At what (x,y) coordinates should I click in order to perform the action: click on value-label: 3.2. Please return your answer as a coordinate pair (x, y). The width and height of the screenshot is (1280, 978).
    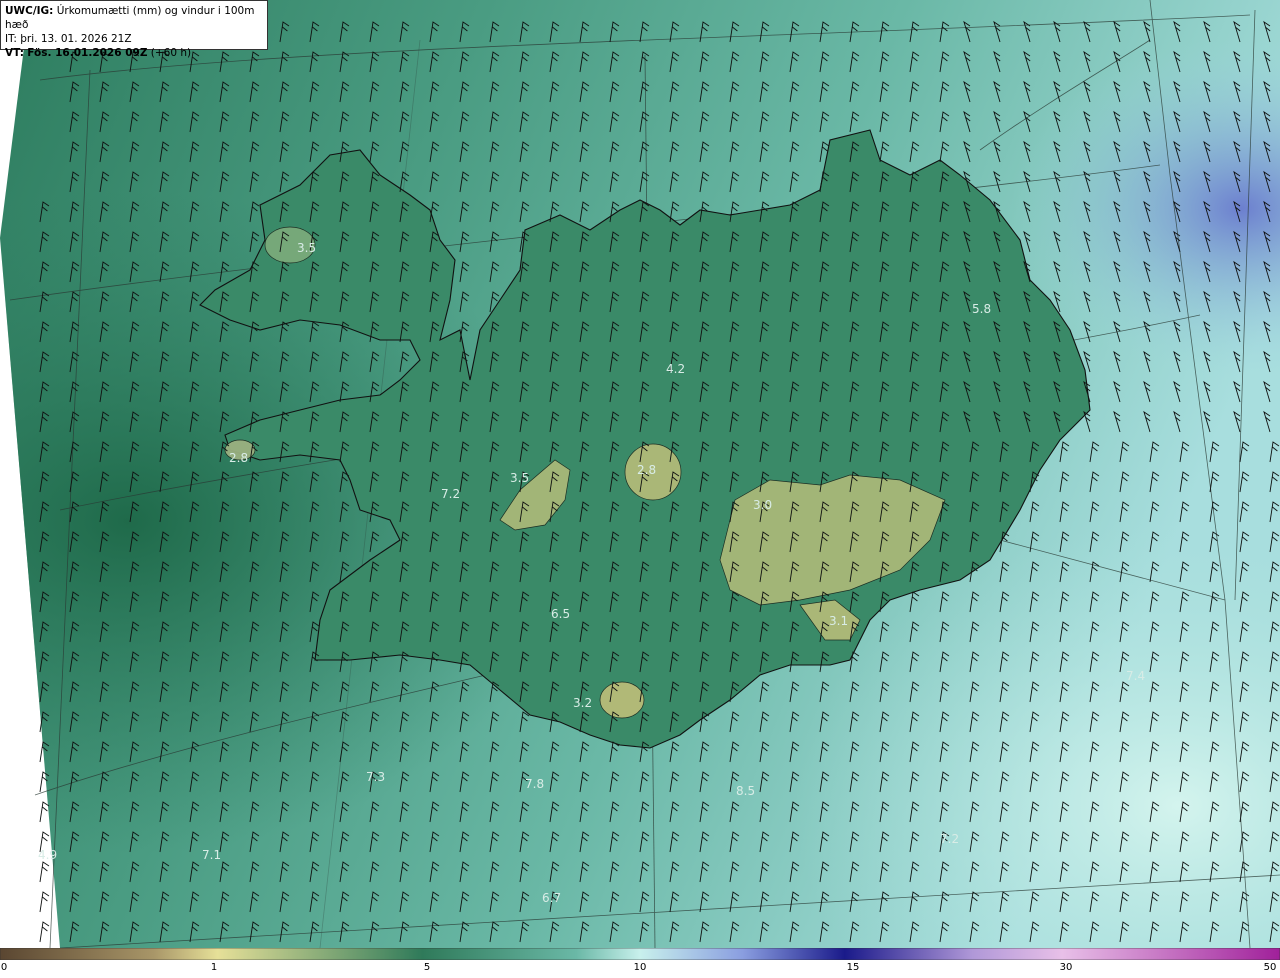
    Looking at the image, I should click on (582, 703).